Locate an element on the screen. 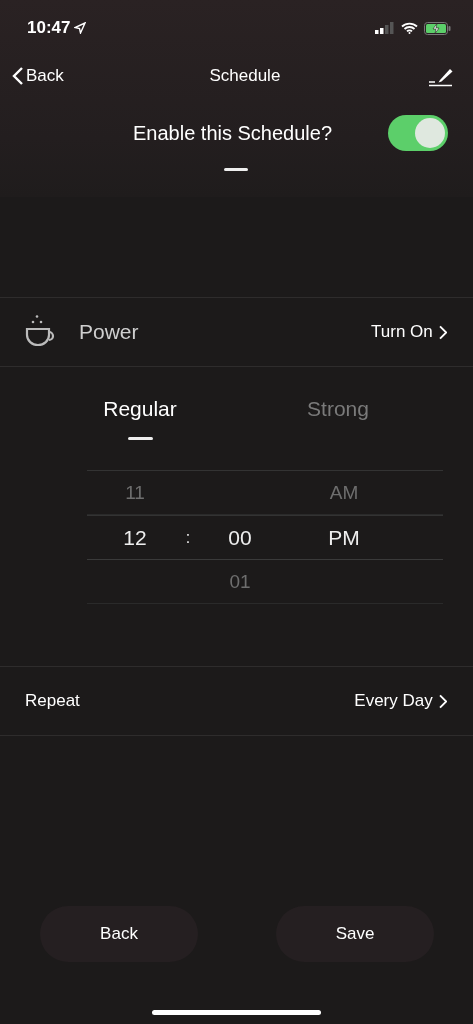 The image size is (473, 1024). repeat-label: Repeat is located at coordinates (52, 701).